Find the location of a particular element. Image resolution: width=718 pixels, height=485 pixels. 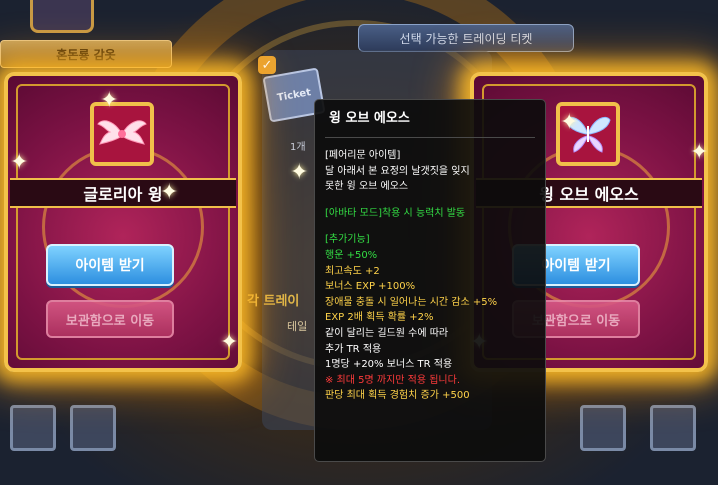

tooltip-line: 장애물 충돌 시 일어나는 시간 감소 +5% is located at coordinates (411, 302).